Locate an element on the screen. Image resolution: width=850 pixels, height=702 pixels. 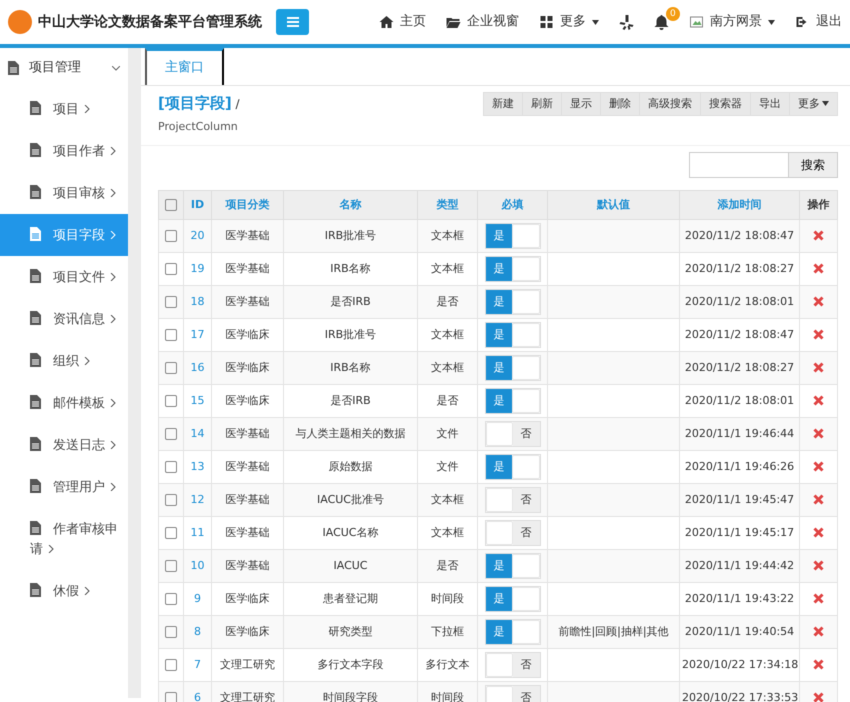
table-cell: 文本框 is located at coordinates (447, 532).